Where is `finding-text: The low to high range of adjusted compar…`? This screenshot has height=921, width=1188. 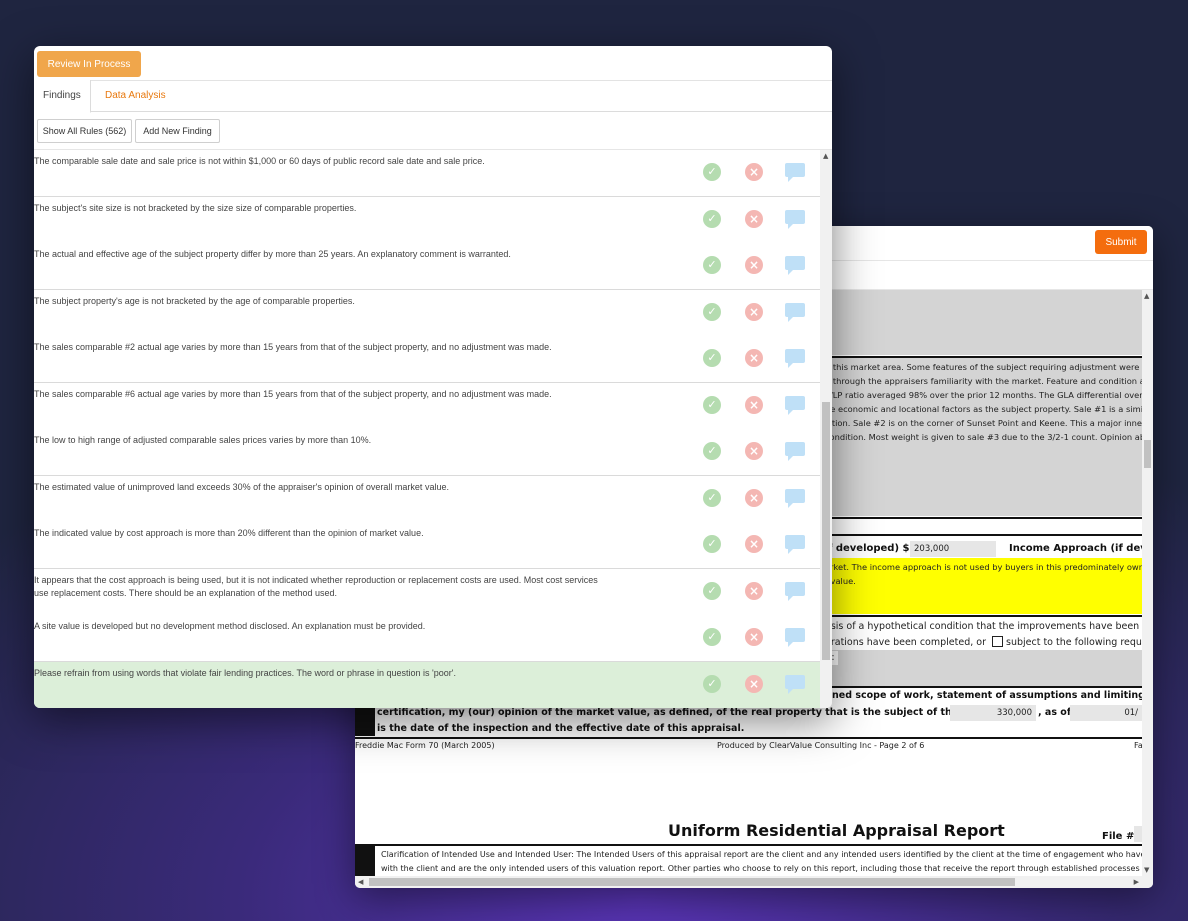 finding-text: The low to high range of adjusted compar… is located at coordinates (203, 440).